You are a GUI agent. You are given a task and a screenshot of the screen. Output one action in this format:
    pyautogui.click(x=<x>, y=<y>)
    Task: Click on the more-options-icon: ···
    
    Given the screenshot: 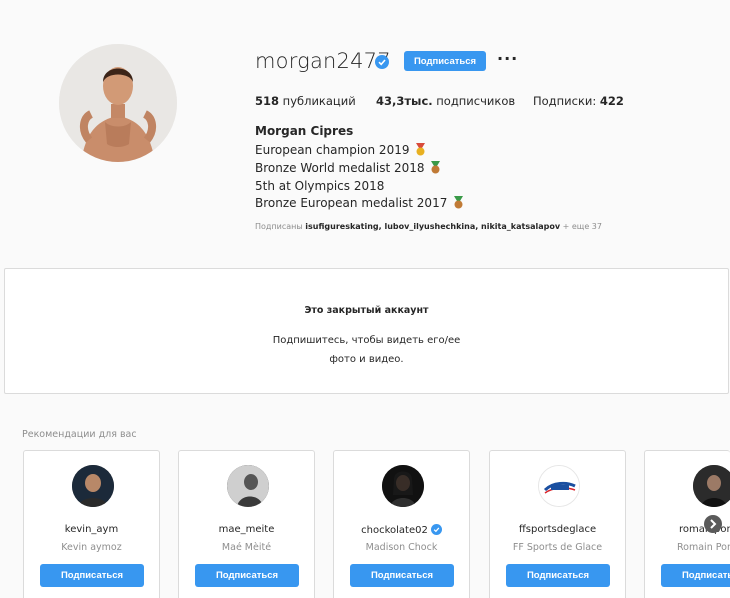 What is the action you would take?
    pyautogui.click(x=507, y=59)
    